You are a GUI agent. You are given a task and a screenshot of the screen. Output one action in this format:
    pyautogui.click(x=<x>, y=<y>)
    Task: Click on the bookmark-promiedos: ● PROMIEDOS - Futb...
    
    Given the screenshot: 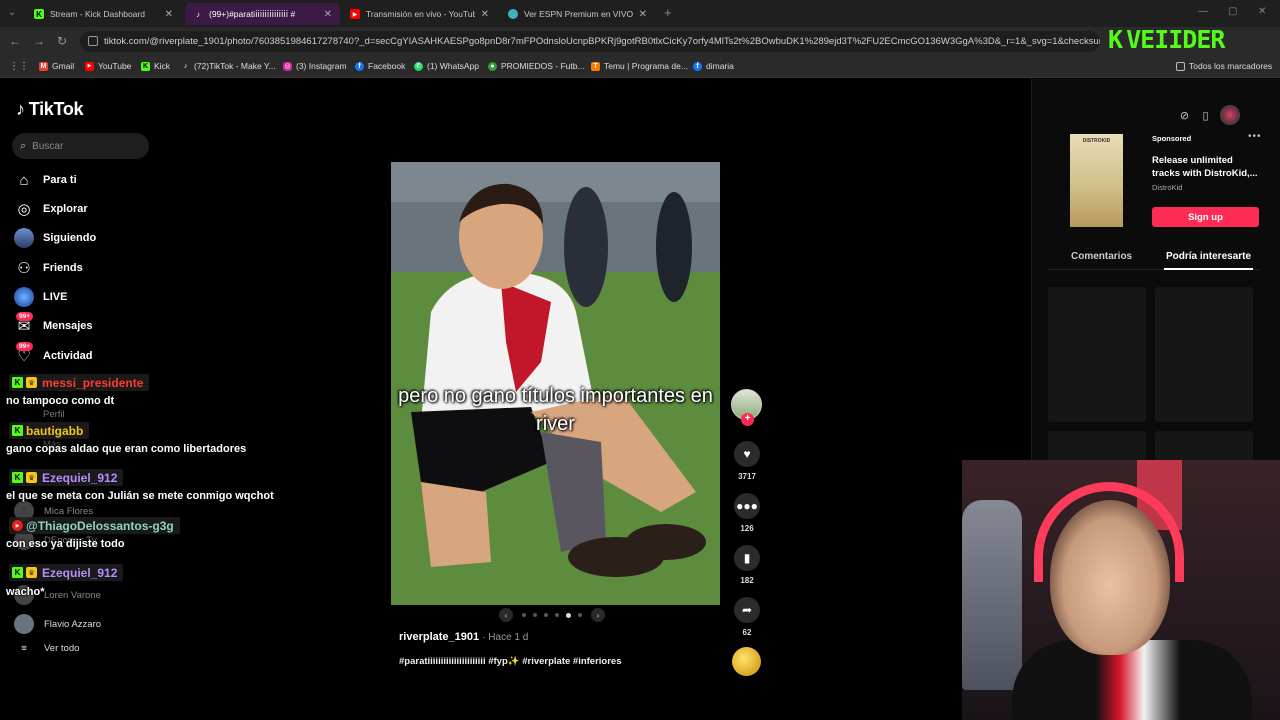 What is the action you would take?
    pyautogui.click(x=536, y=66)
    